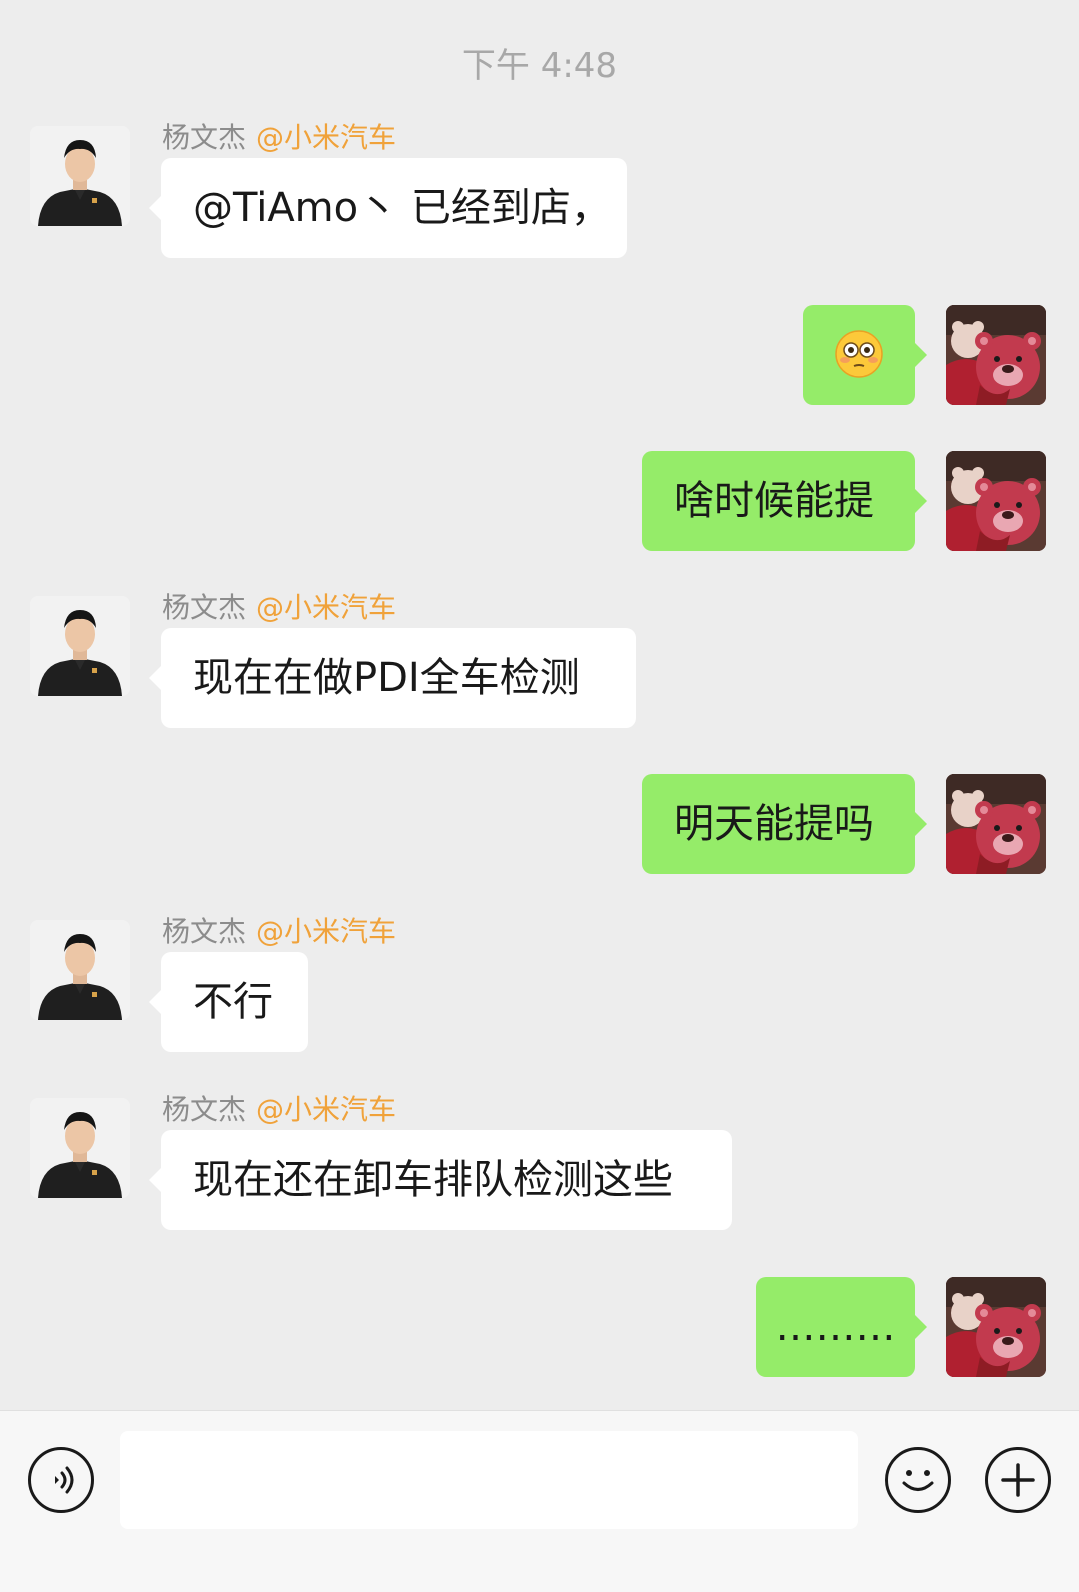  I want to click on message-bubble-incoming: 现在在做PDI全车检测, so click(392, 678).